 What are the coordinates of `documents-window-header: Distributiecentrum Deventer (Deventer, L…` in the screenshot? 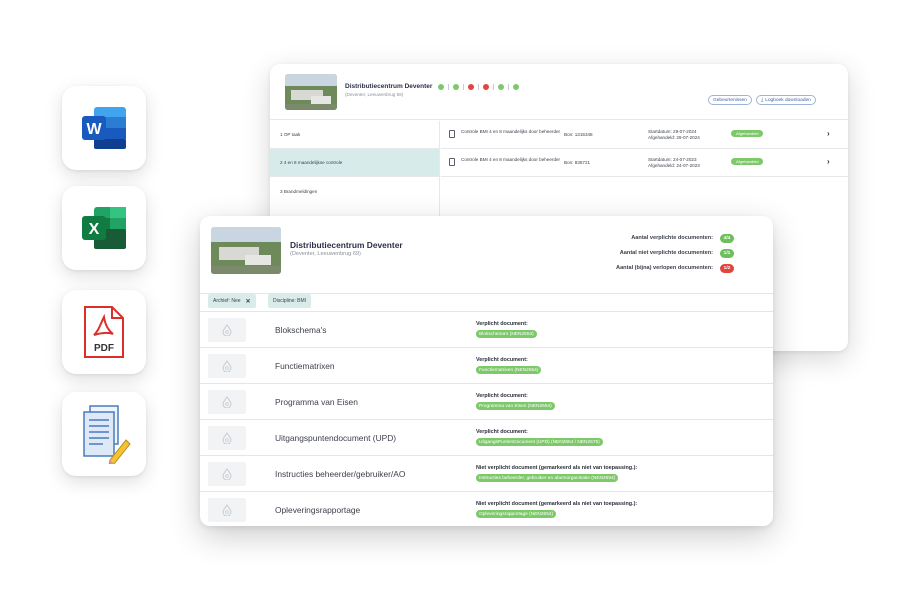 It's located at (486, 255).